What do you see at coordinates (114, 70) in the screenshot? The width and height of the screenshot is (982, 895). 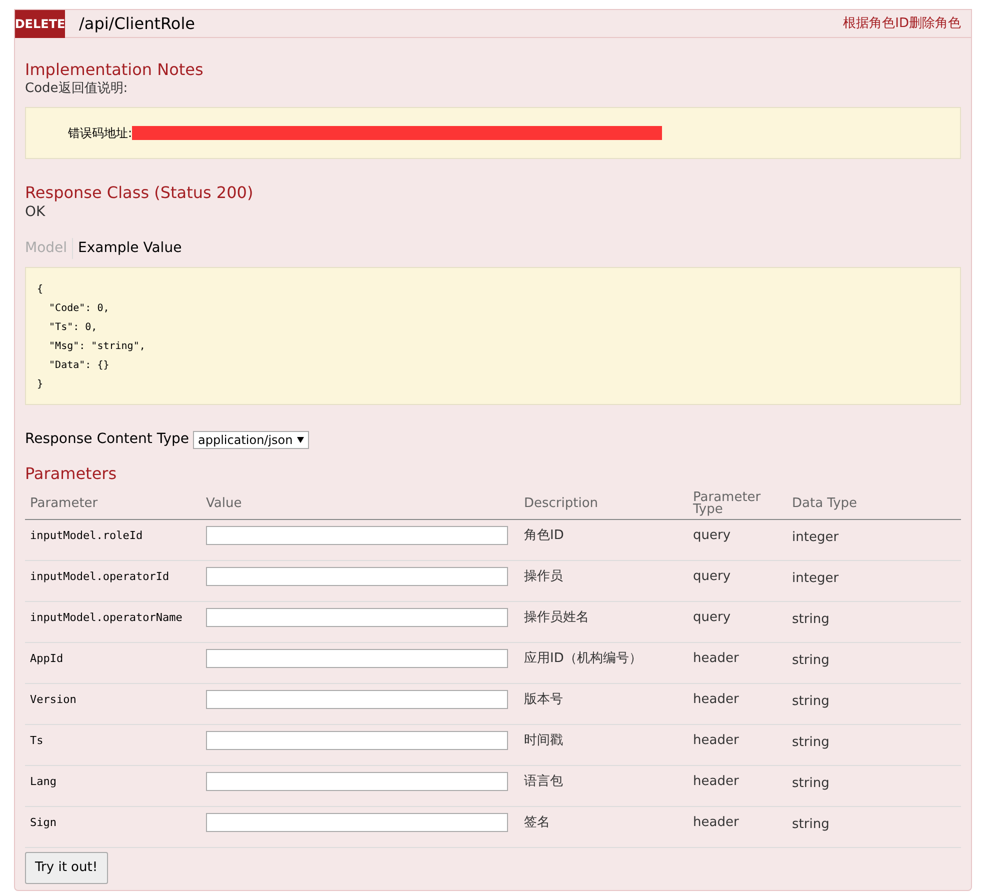 I see `section-title: Implementation Notes` at bounding box center [114, 70].